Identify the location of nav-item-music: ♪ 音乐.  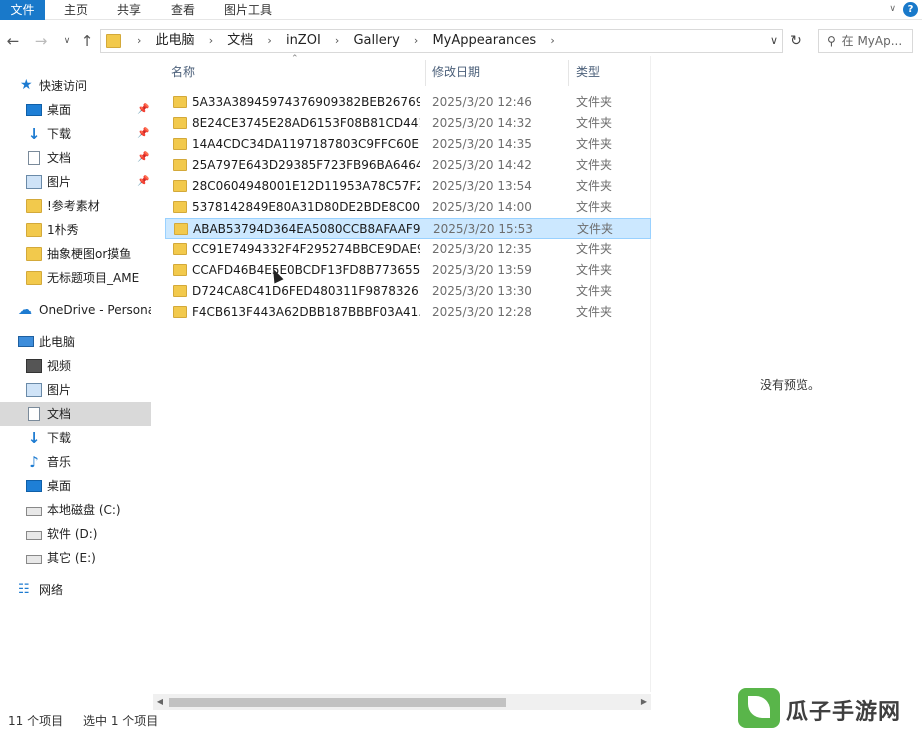
(75, 462).